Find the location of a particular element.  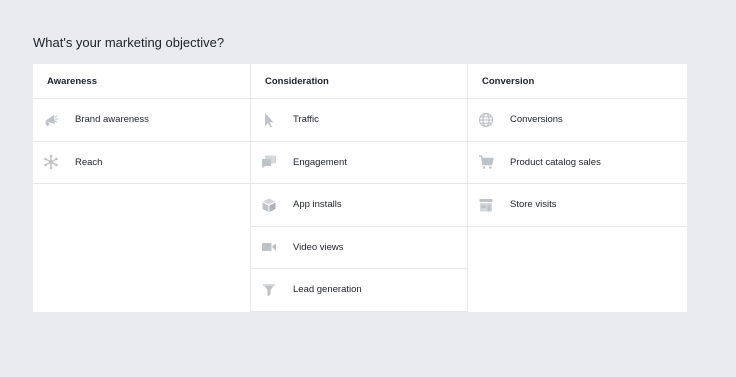

column-header-conversion: Conversion is located at coordinates (577, 81).